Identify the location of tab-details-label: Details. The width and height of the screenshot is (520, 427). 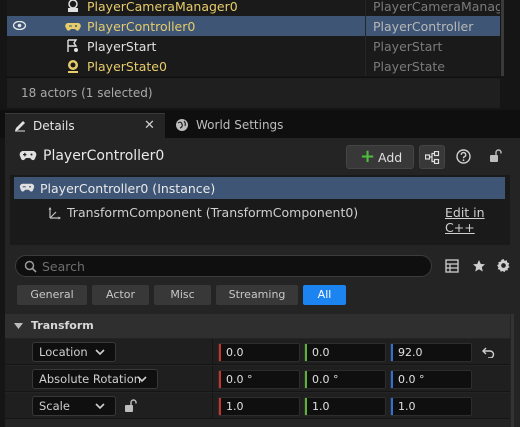
(54, 126).